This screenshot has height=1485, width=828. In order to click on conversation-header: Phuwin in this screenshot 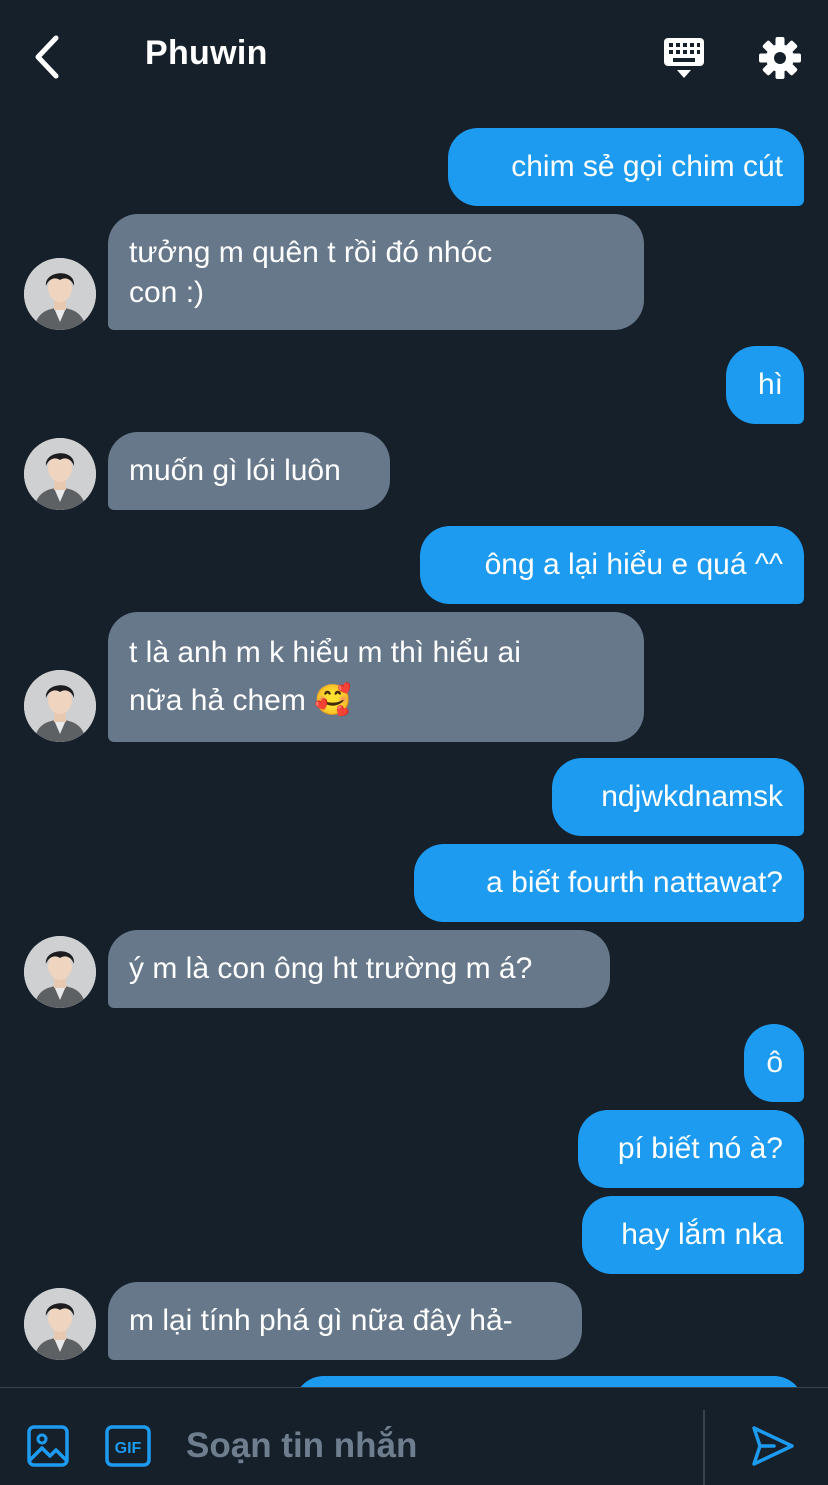, I will do `click(414, 56)`.